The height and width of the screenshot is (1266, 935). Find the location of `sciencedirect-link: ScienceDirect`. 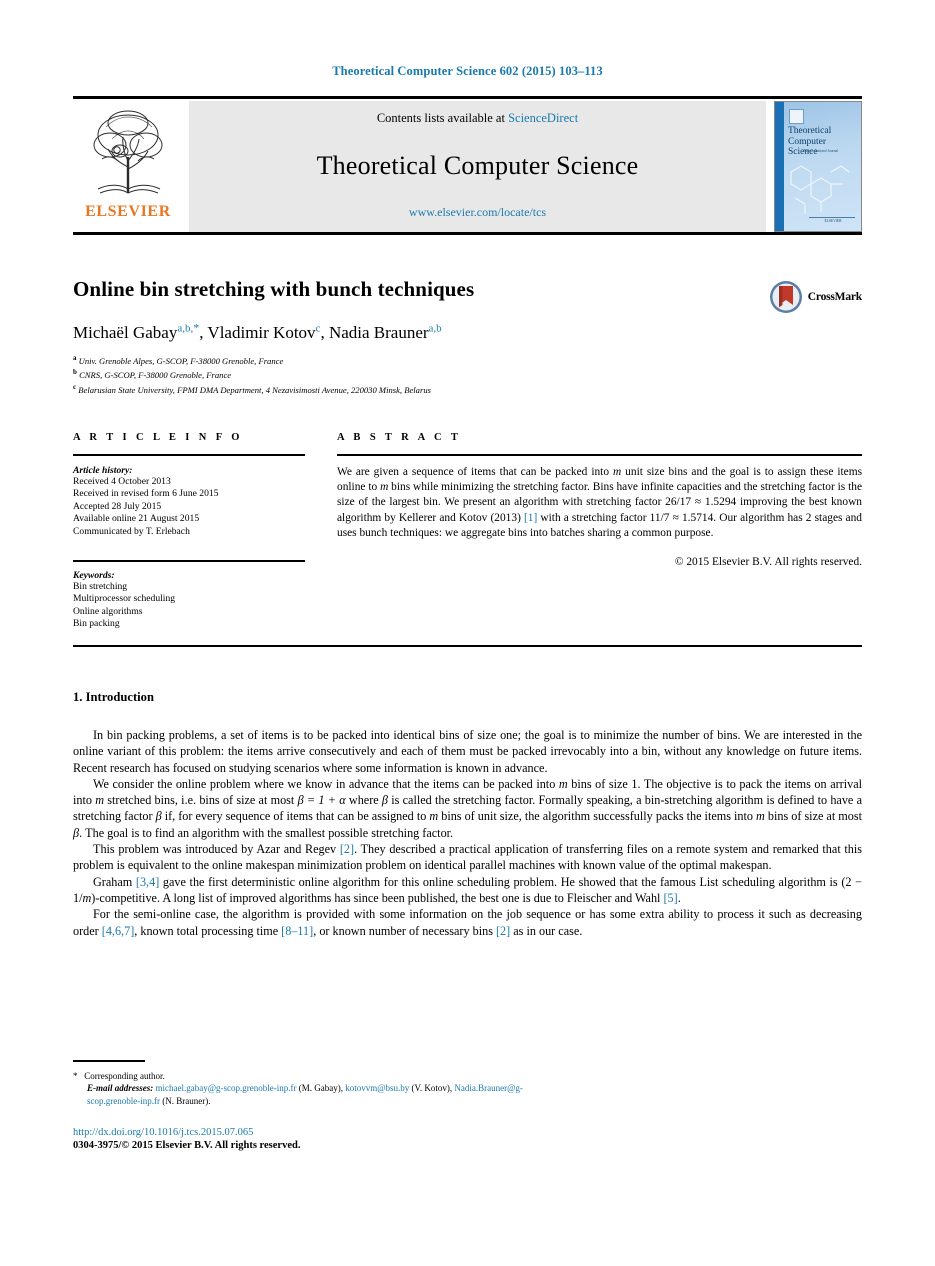

sciencedirect-link: ScienceDirect is located at coordinates (543, 118).